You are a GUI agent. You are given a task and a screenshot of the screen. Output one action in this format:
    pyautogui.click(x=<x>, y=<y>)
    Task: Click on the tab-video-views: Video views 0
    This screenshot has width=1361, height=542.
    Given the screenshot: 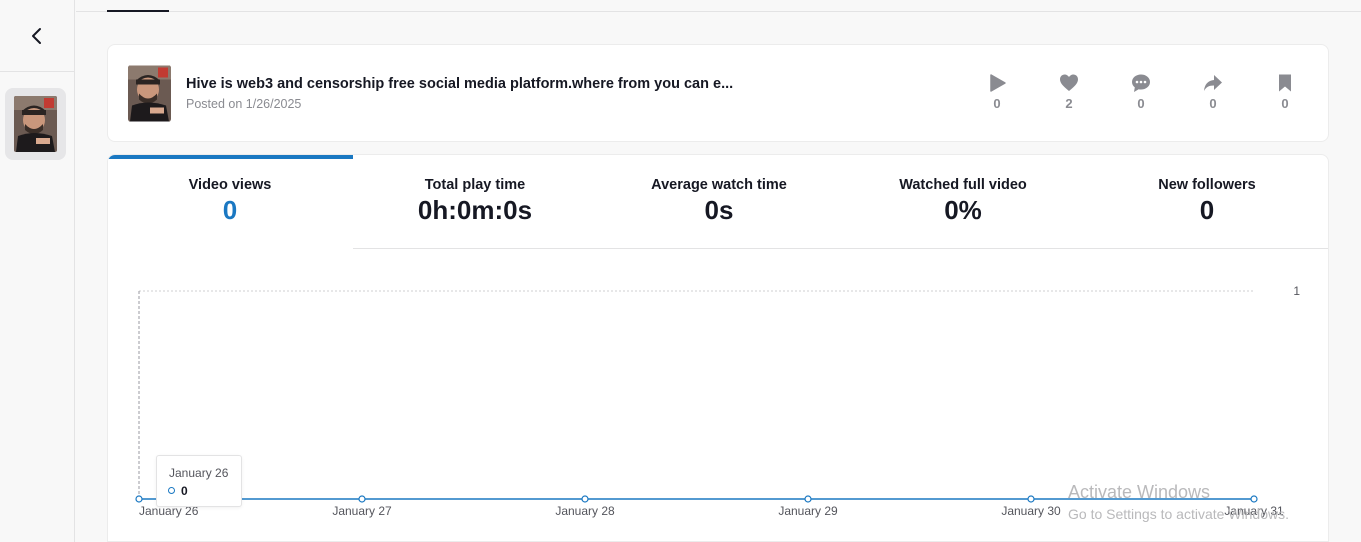 What is the action you would take?
    pyautogui.click(x=230, y=202)
    